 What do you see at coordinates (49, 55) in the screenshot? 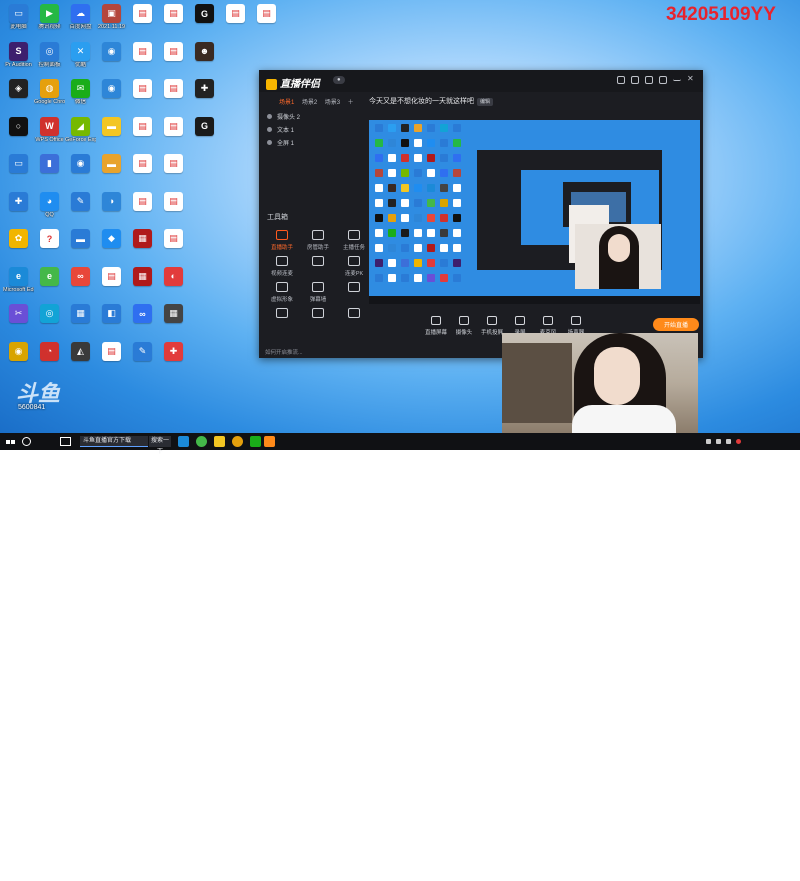
I see `desktop-icon: ◎ 控制面板` at bounding box center [49, 55].